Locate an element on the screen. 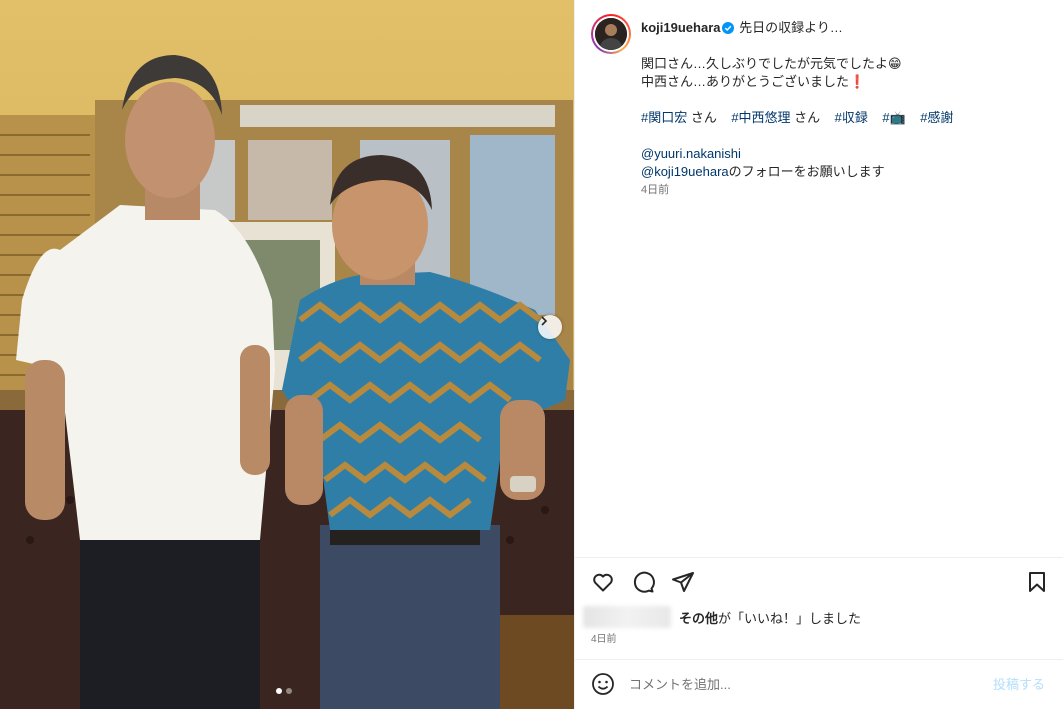 The width and height of the screenshot is (1063, 709). share-button is located at coordinates (683, 582).